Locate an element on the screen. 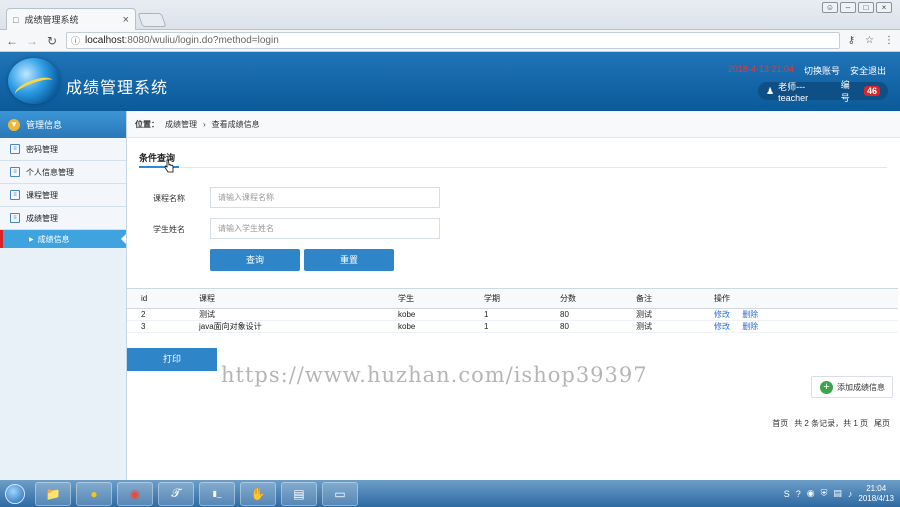 Image resolution: width=900 pixels, height=507 pixels. sidebar-subitem-grade-info: ▶ 成绩信息 is located at coordinates (63, 239).